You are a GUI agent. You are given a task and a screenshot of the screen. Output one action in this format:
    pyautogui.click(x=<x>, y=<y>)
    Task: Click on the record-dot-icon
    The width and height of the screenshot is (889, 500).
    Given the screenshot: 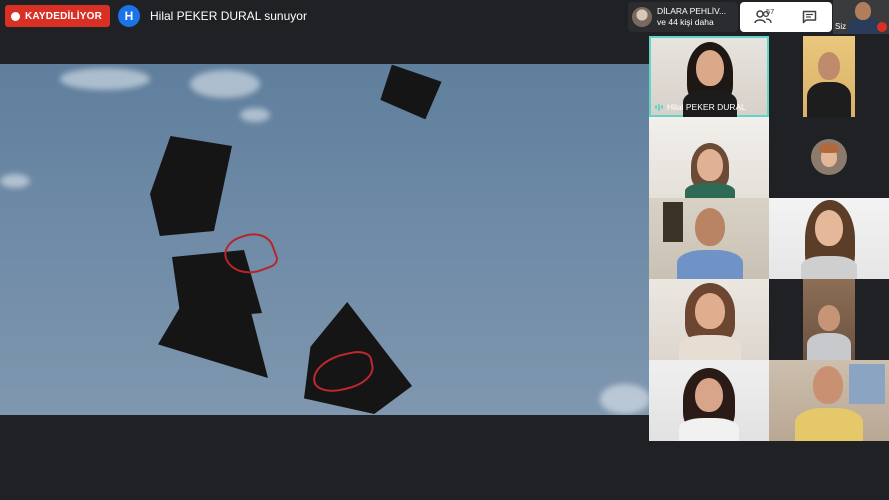 What is the action you would take?
    pyautogui.click(x=15, y=16)
    